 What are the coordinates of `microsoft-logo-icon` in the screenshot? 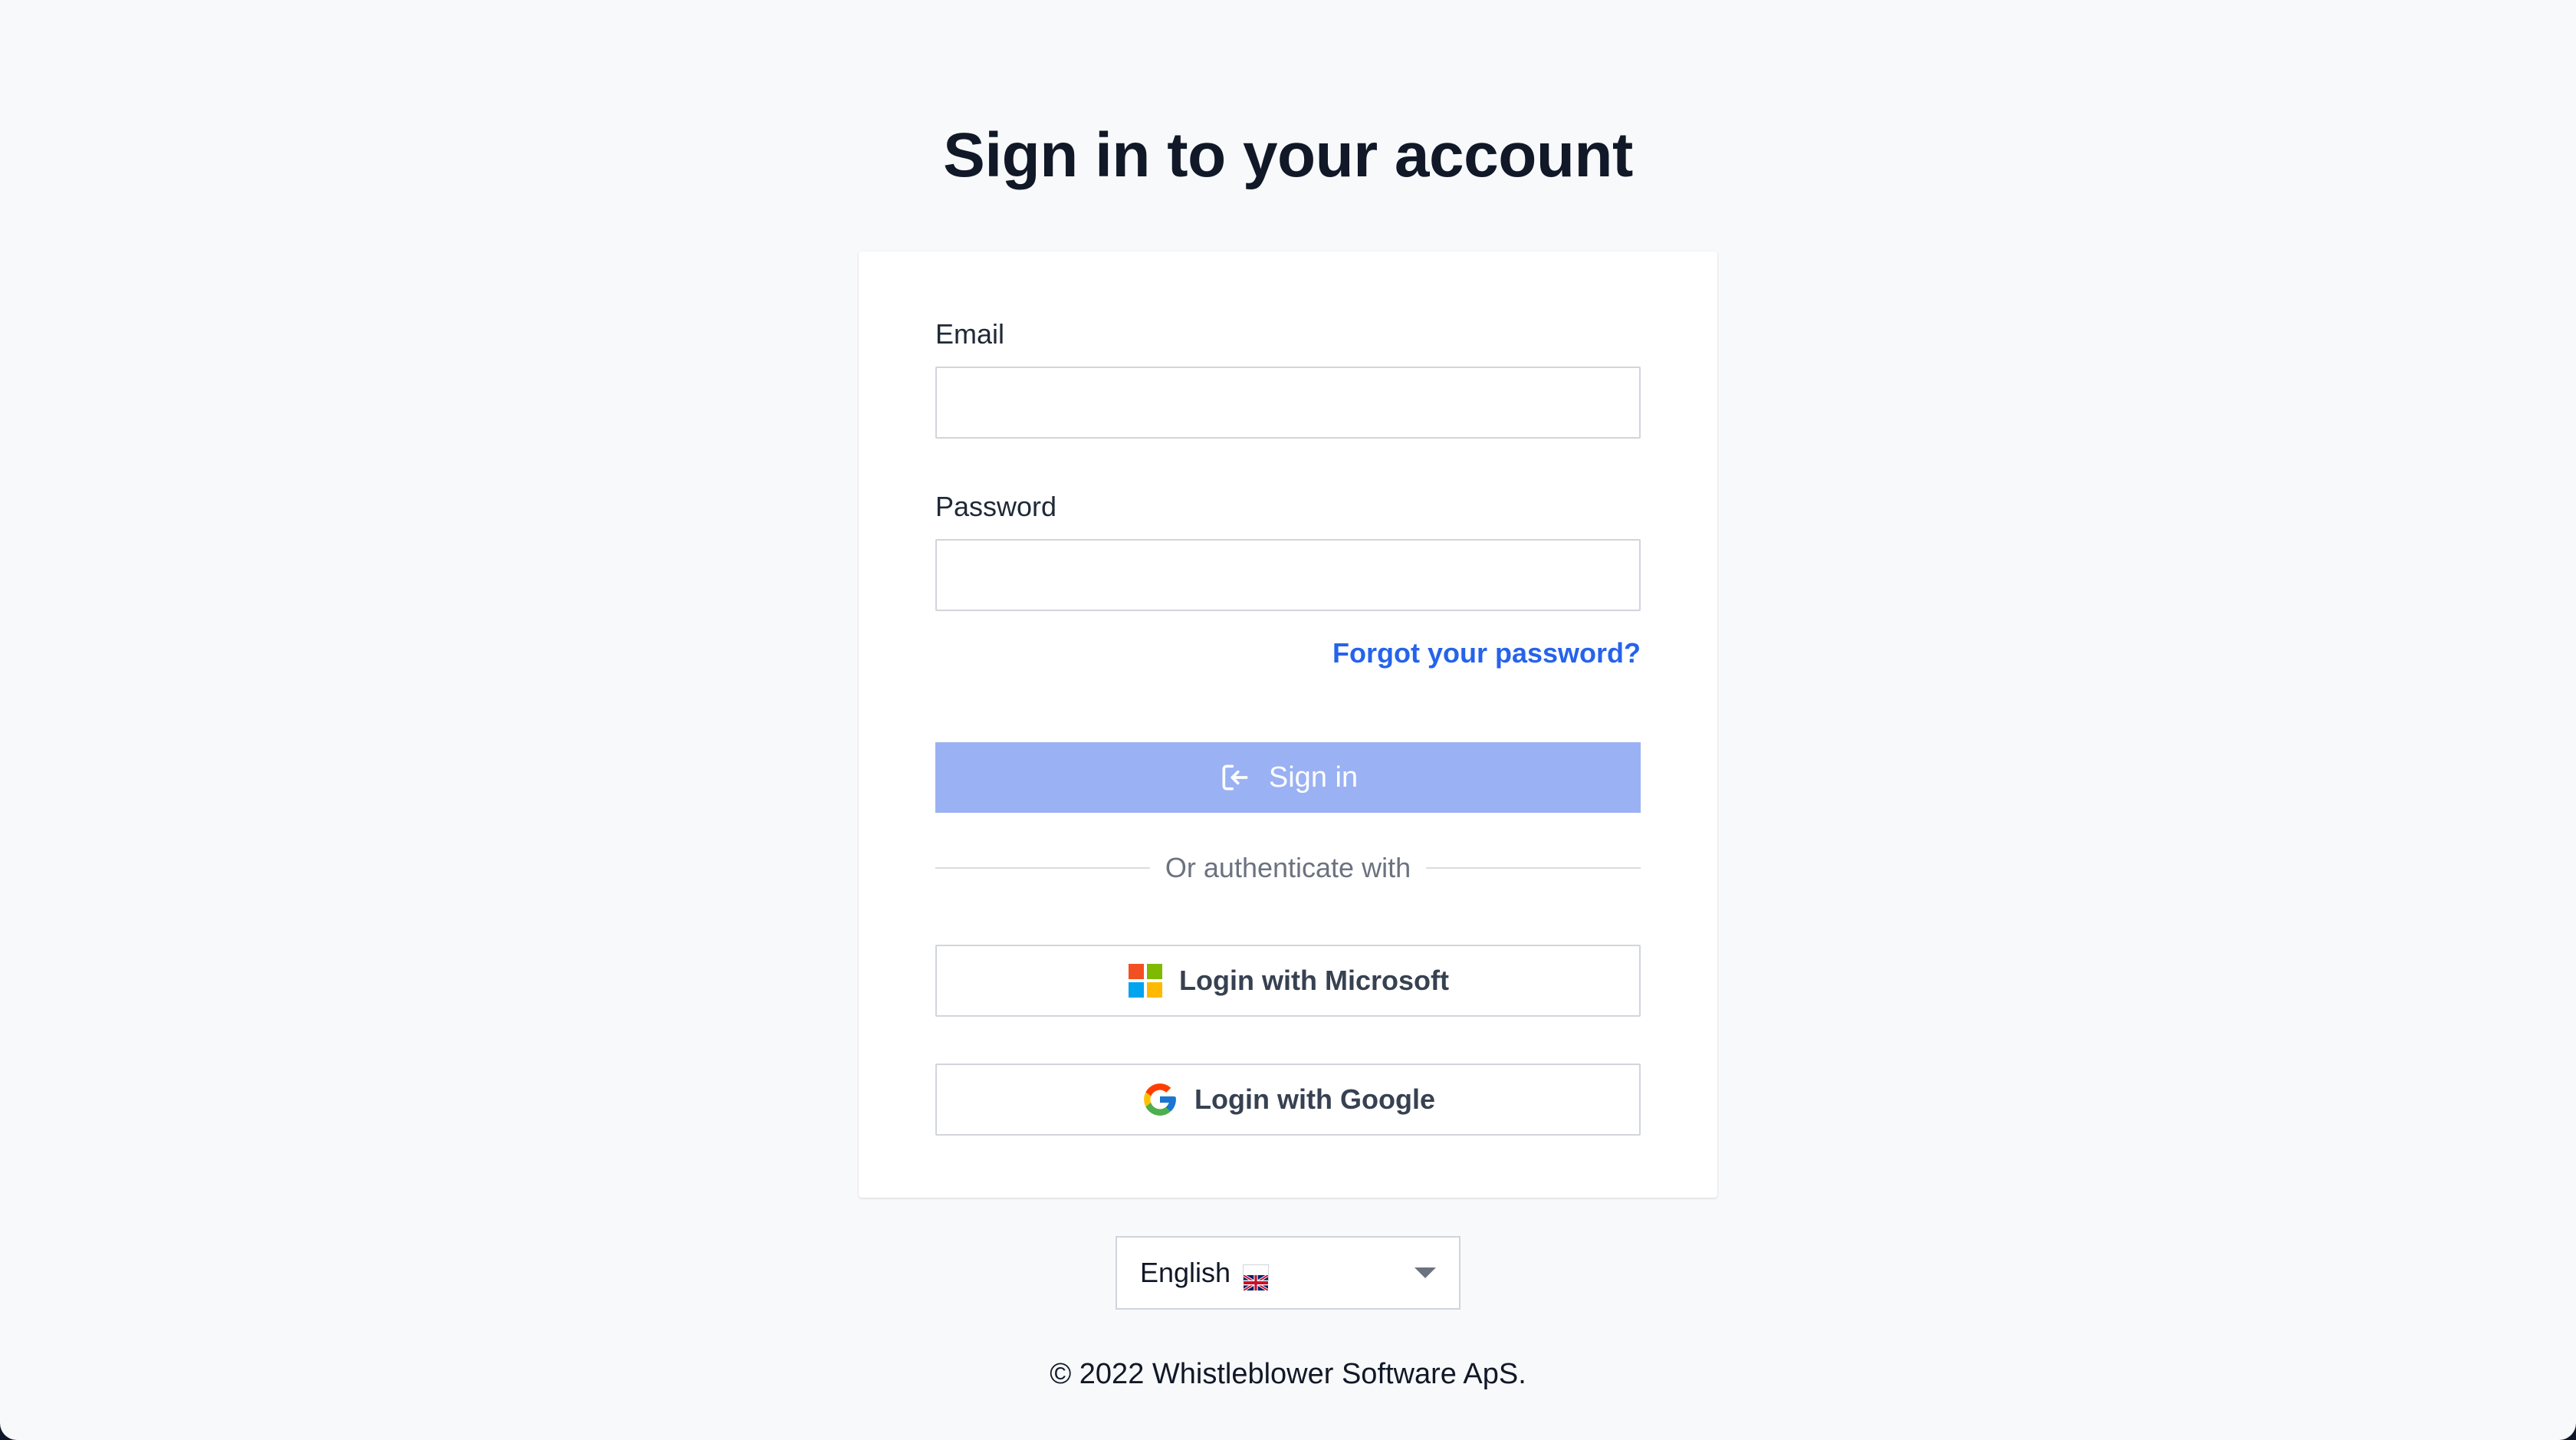 It's located at (1146, 980).